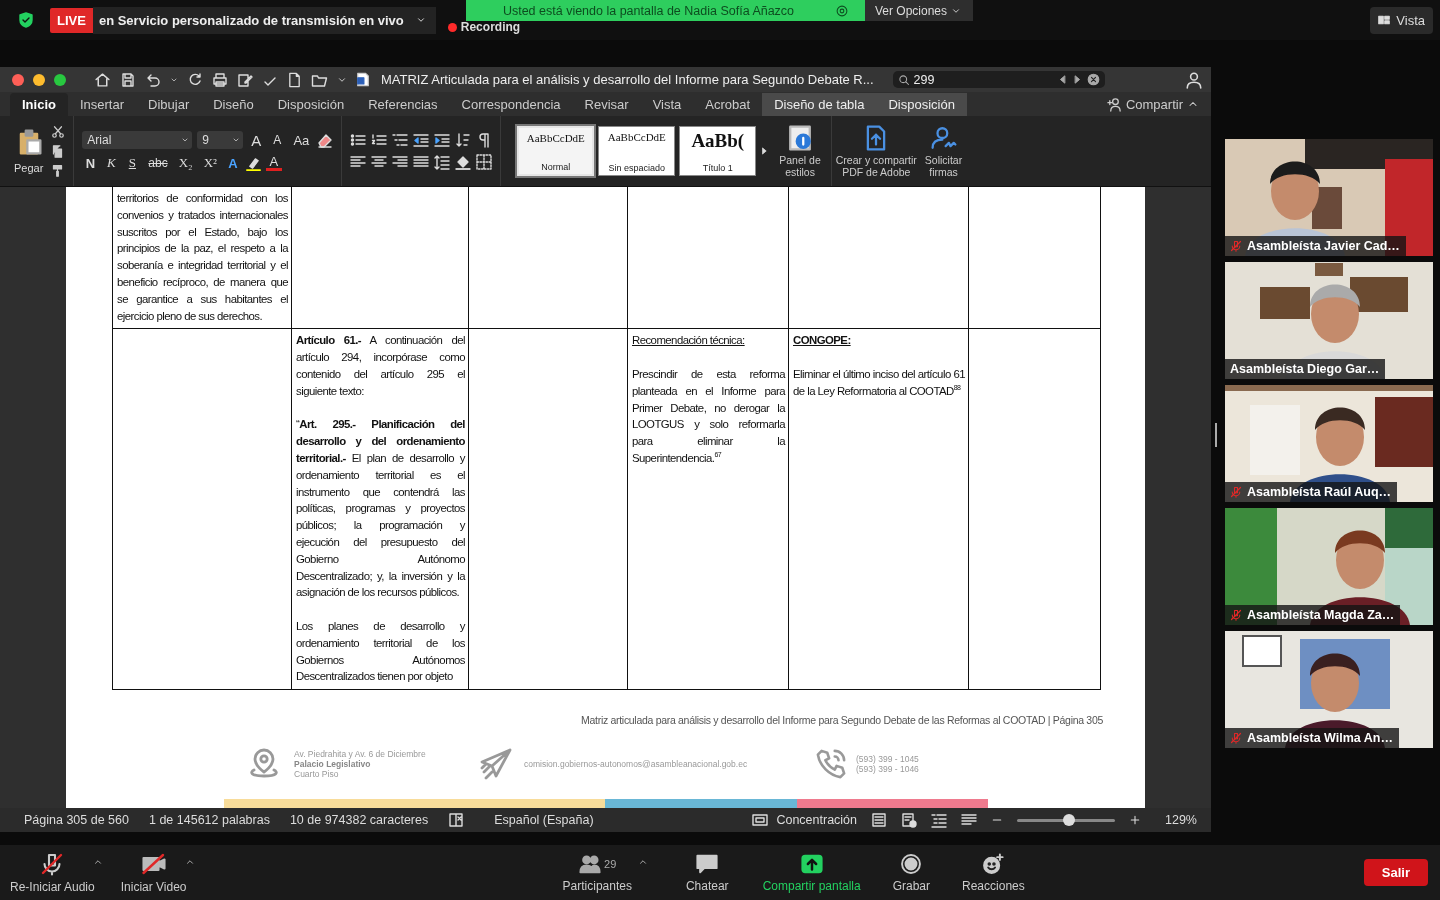 This screenshot has width=1440, height=900. I want to click on cell-text: Eliminar el último inciso del artículo 61 de la Ley Reformatoria al COOTAD$^{88}$, so click(879, 382).